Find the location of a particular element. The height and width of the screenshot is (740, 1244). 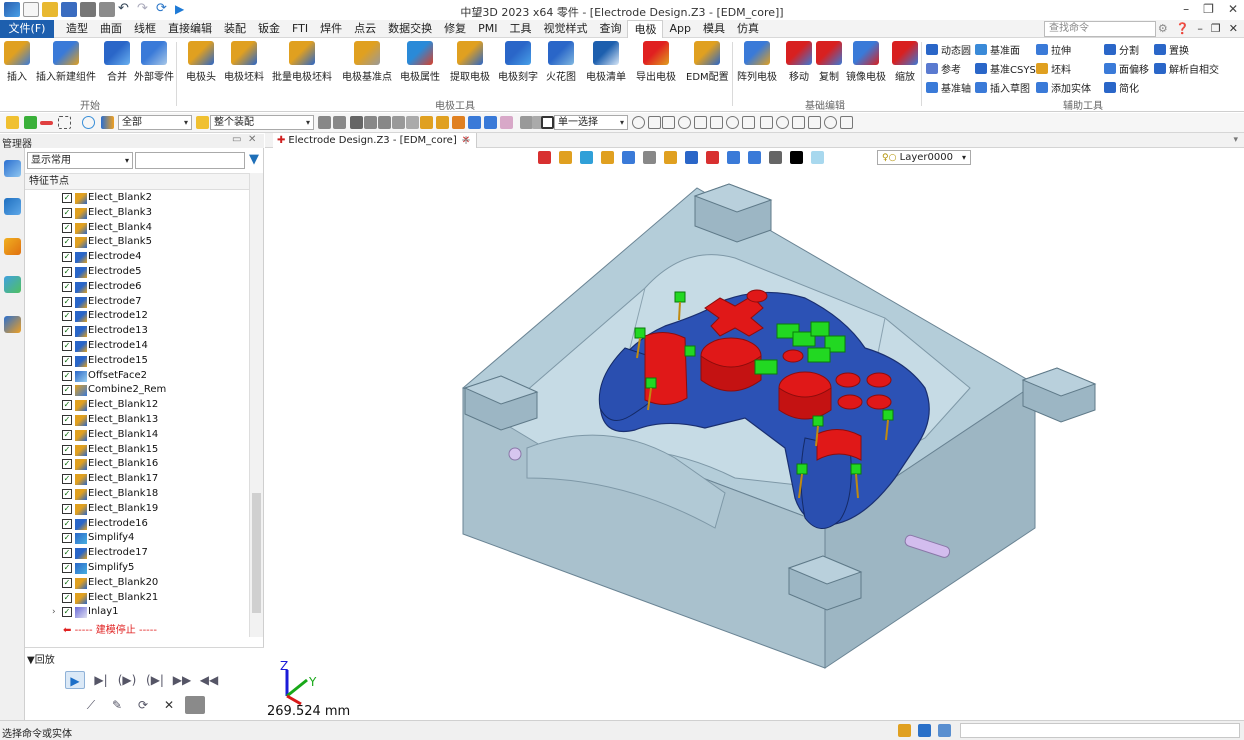

tab-1: 曲面 is located at coordinates (111, 29).